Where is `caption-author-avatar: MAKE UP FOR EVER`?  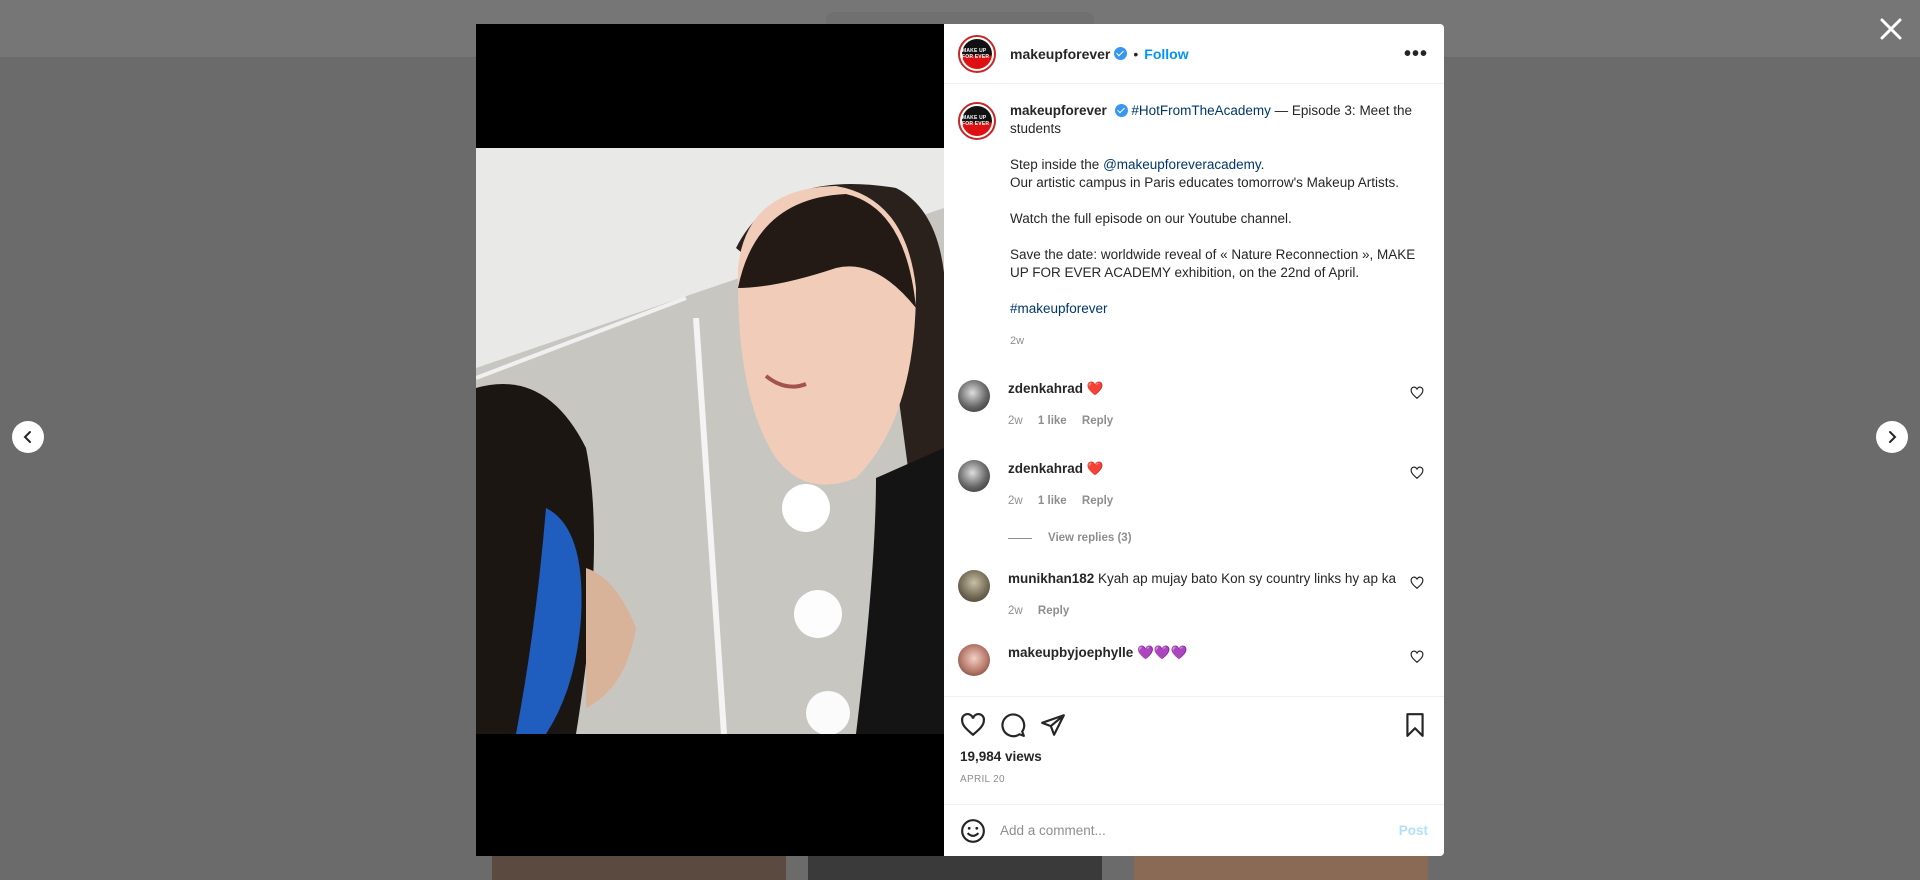 caption-author-avatar: MAKE UP FOR EVER is located at coordinates (977, 121).